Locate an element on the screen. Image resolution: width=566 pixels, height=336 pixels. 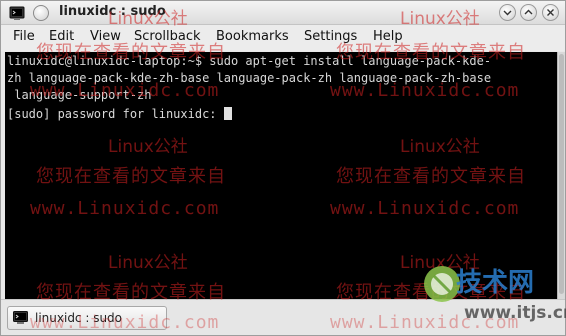
maximize-button is located at coordinates (528, 12).